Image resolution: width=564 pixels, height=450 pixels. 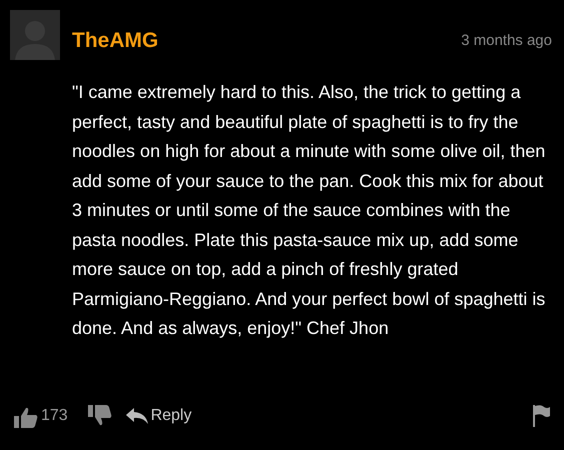 What do you see at coordinates (100, 416) in the screenshot?
I see `thumbs-down-icon` at bounding box center [100, 416].